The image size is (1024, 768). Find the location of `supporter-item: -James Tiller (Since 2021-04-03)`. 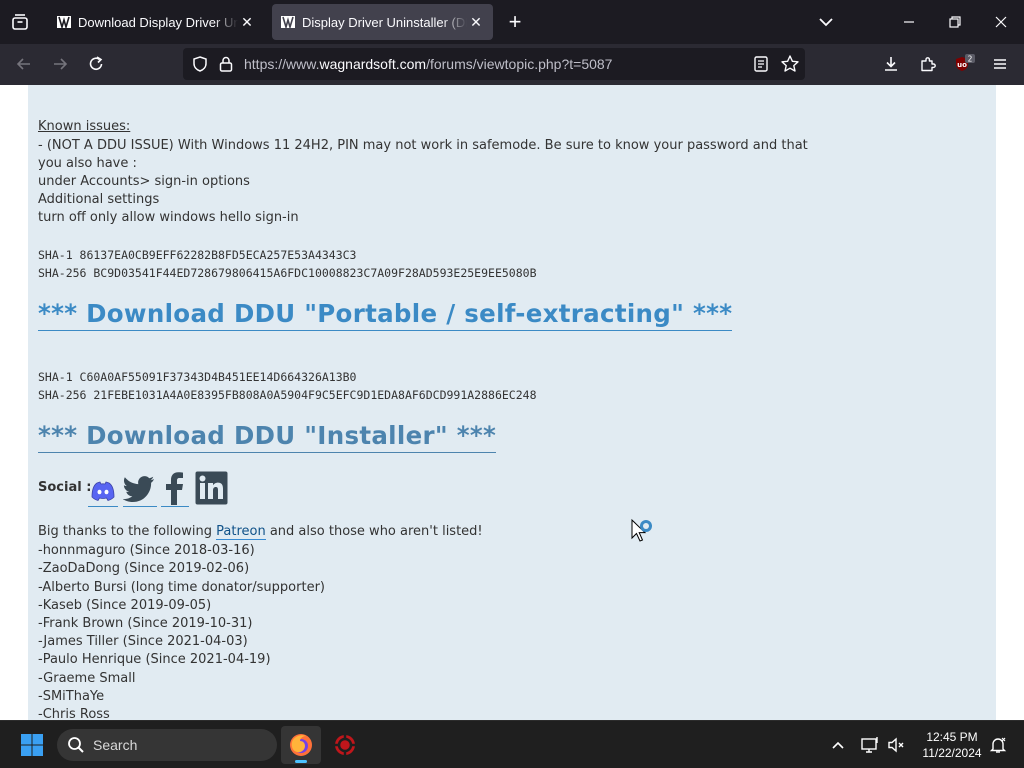

supporter-item: -James Tiller (Since 2021-04-03) is located at coordinates (143, 641).